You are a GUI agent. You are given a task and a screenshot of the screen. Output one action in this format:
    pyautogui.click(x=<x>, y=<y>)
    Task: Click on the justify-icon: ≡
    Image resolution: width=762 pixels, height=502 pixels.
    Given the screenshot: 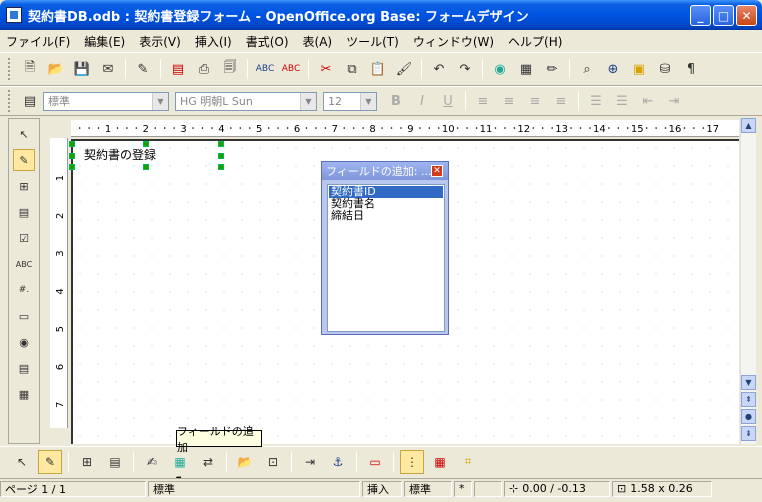 What is the action you would take?
    pyautogui.click(x=561, y=101)
    